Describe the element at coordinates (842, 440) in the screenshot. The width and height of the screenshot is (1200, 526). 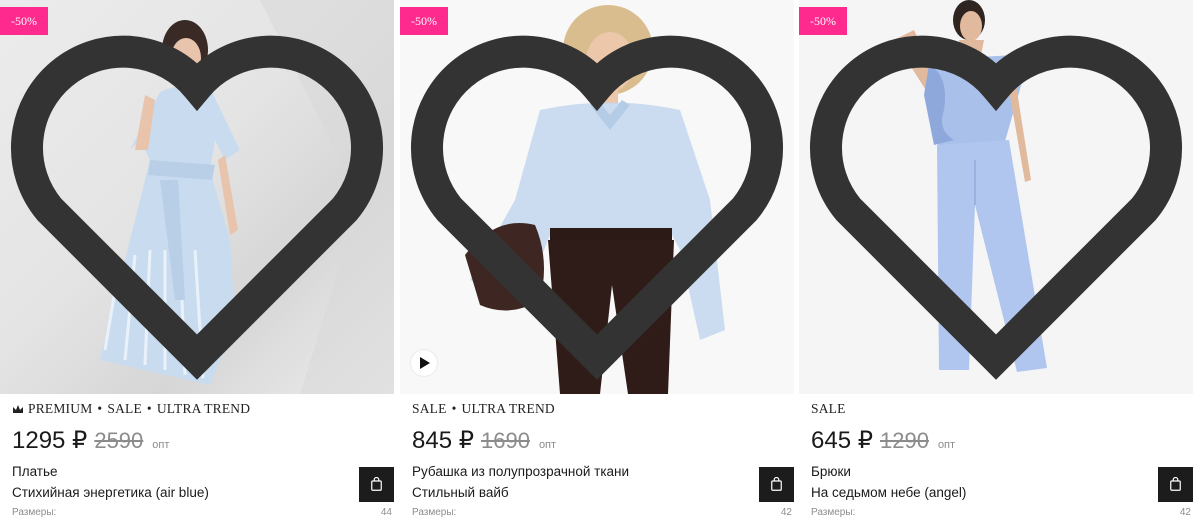
I see `current-price: 645 ₽` at that location.